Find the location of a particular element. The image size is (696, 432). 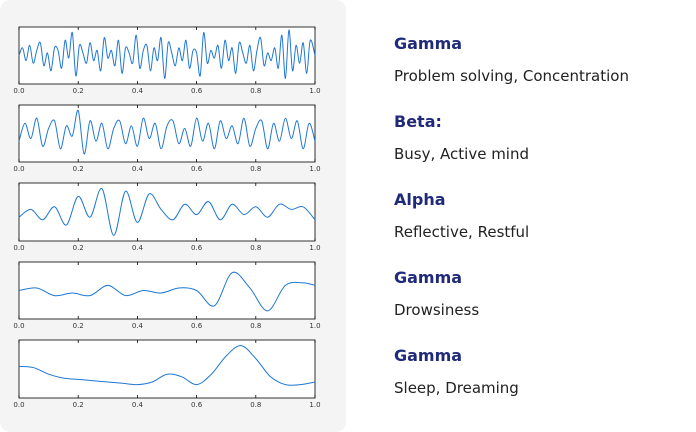

wave-title: Alpha is located at coordinates (420, 199).